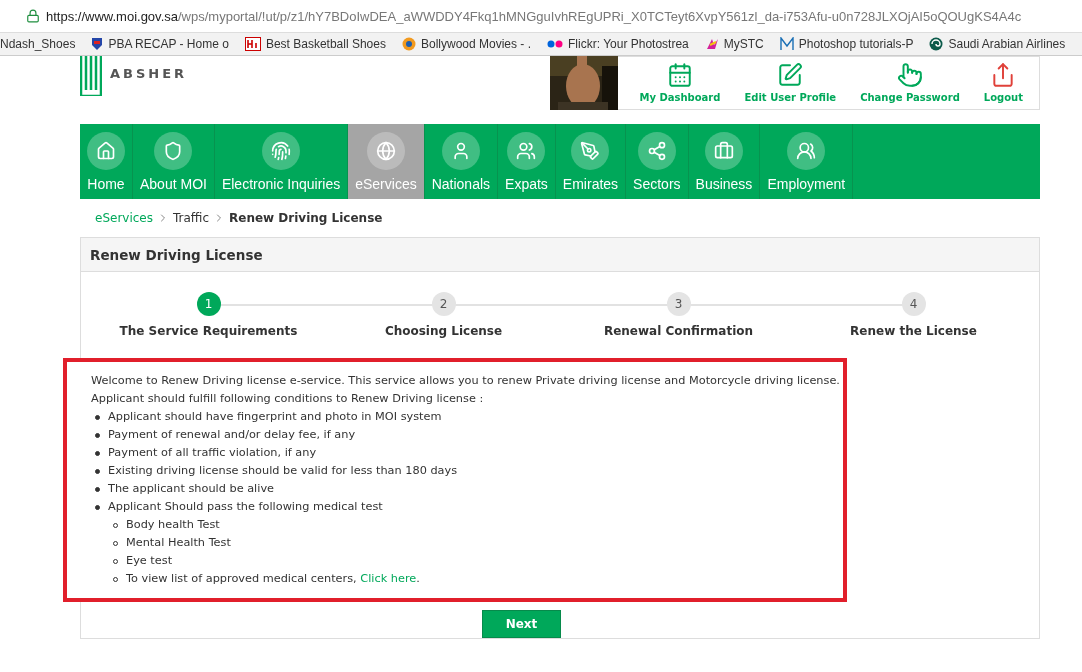 The image size is (1082, 672). I want to click on globe-icon, so click(385, 150).